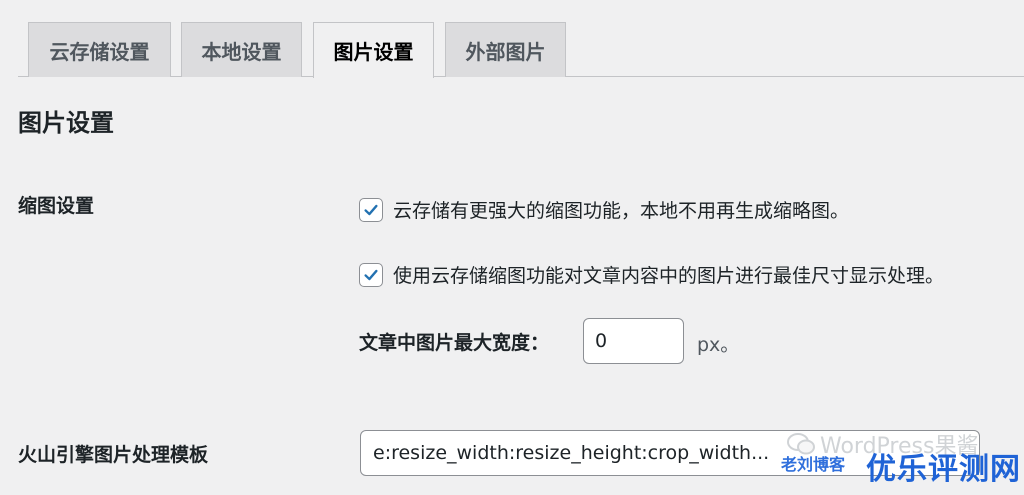 The height and width of the screenshot is (495, 1024). What do you see at coordinates (943, 469) in the screenshot?
I see `site-watermark: 优乐评测网` at bounding box center [943, 469].